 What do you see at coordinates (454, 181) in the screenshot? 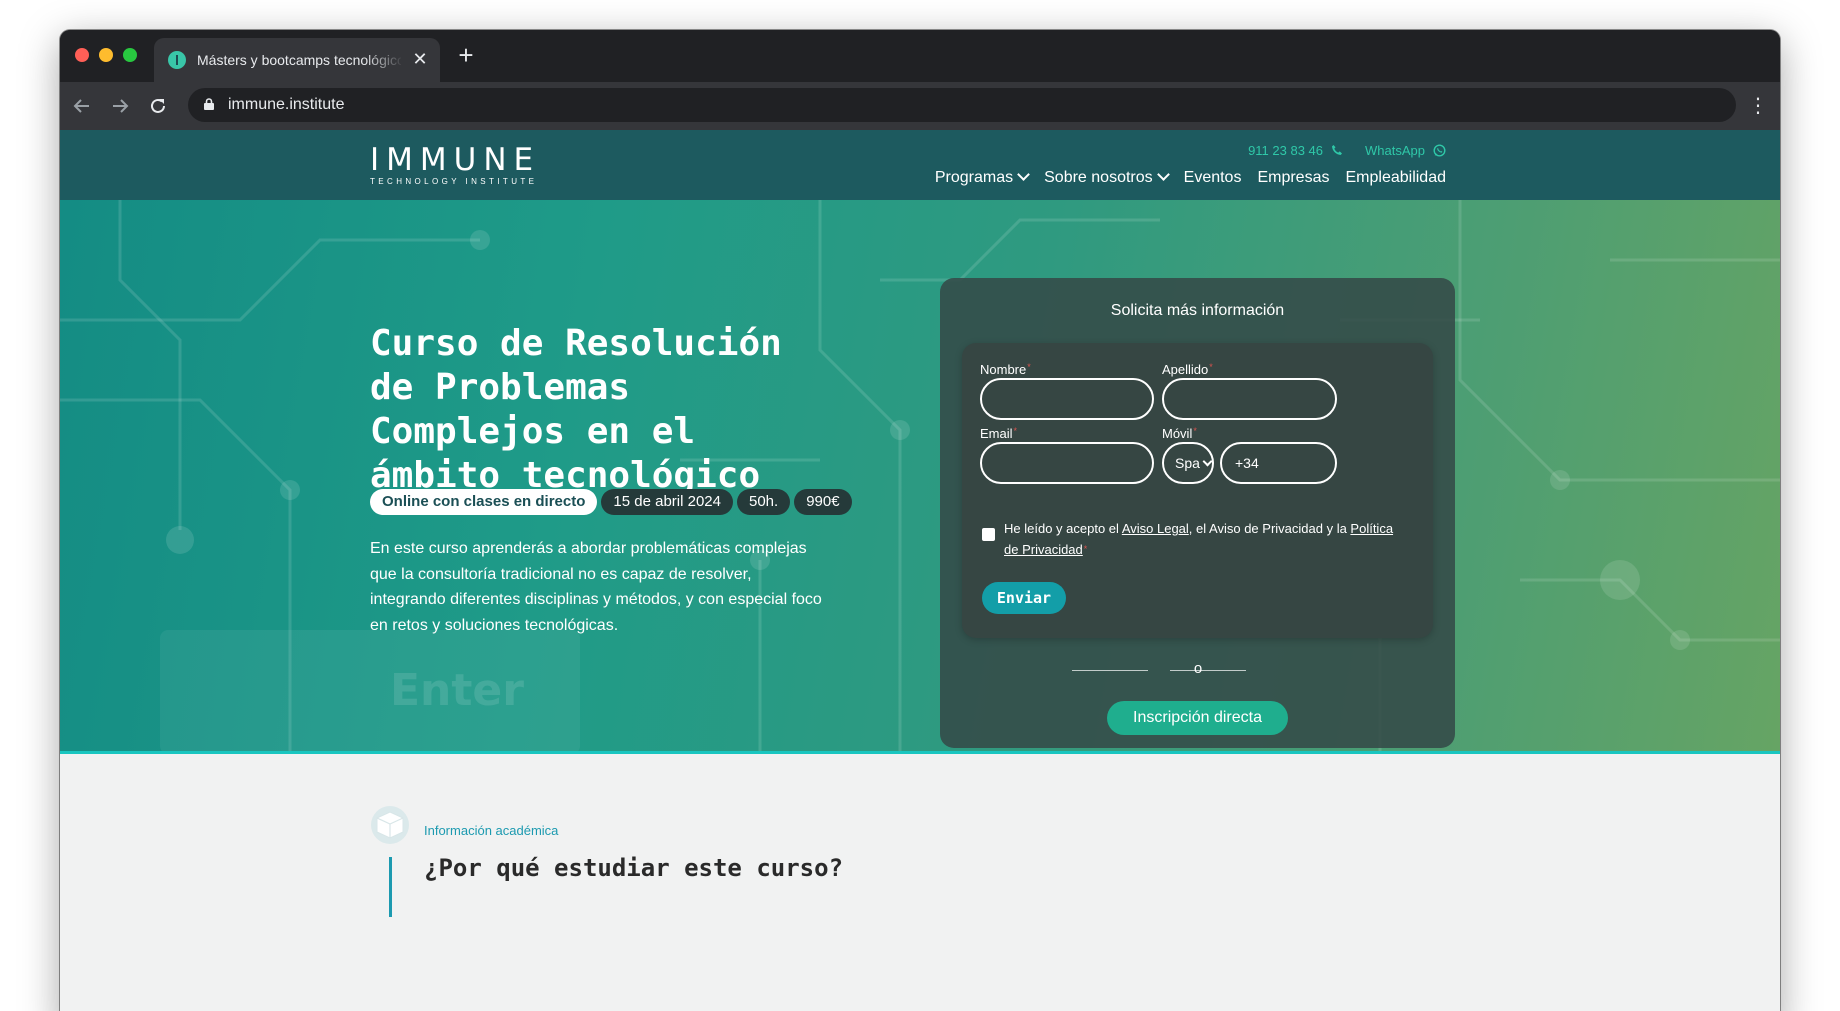
I see `logo-subtitle: TECHNOLOGY INSTITUTE` at bounding box center [454, 181].